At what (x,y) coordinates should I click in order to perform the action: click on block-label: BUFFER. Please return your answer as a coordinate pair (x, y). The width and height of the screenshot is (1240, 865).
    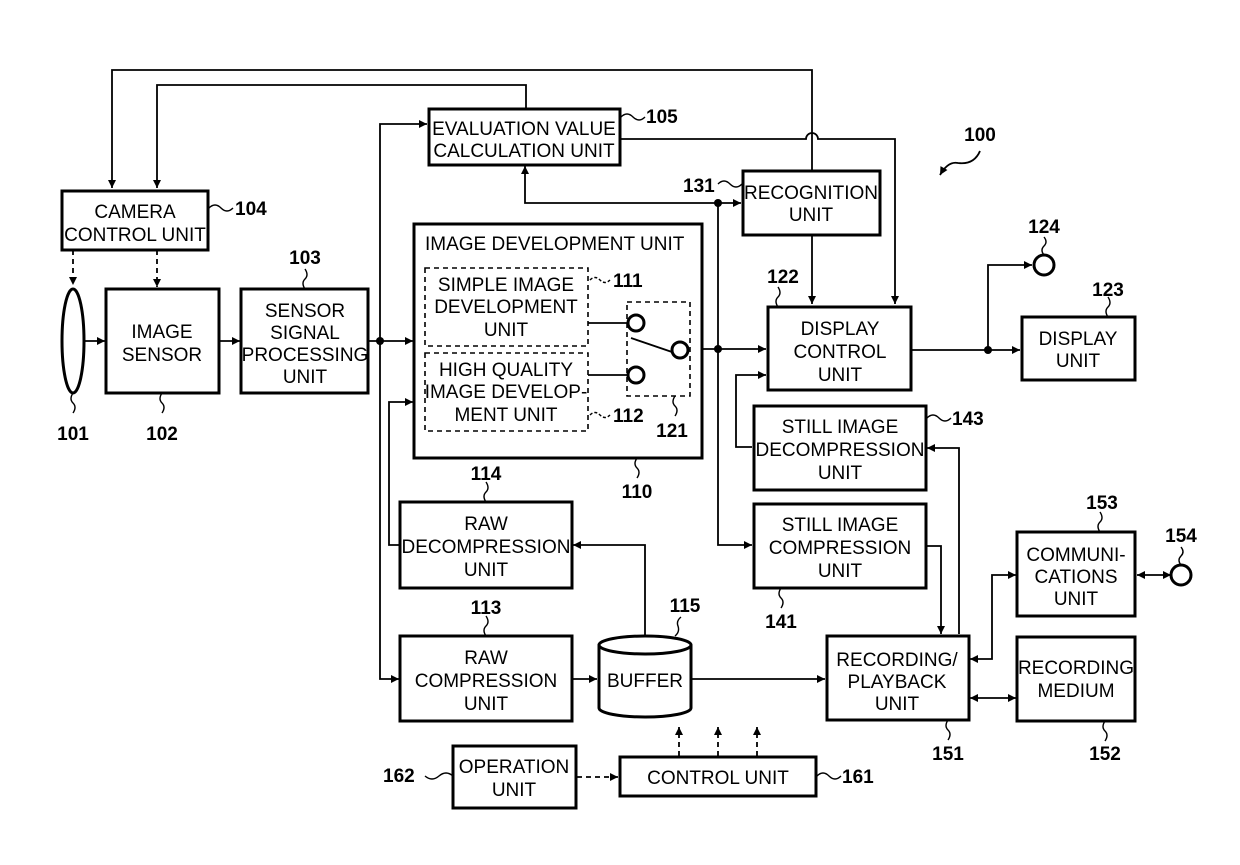
    Looking at the image, I should click on (645, 681).